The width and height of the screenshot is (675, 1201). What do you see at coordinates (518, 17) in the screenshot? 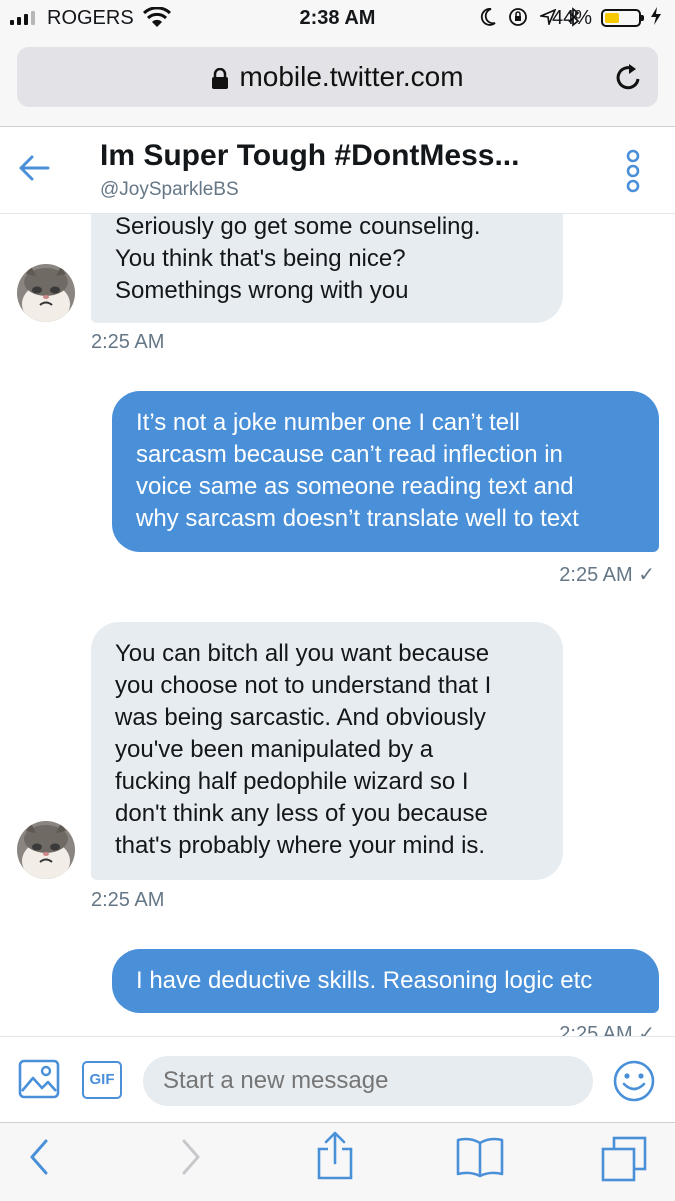
I see `rotation-lock-icon` at bounding box center [518, 17].